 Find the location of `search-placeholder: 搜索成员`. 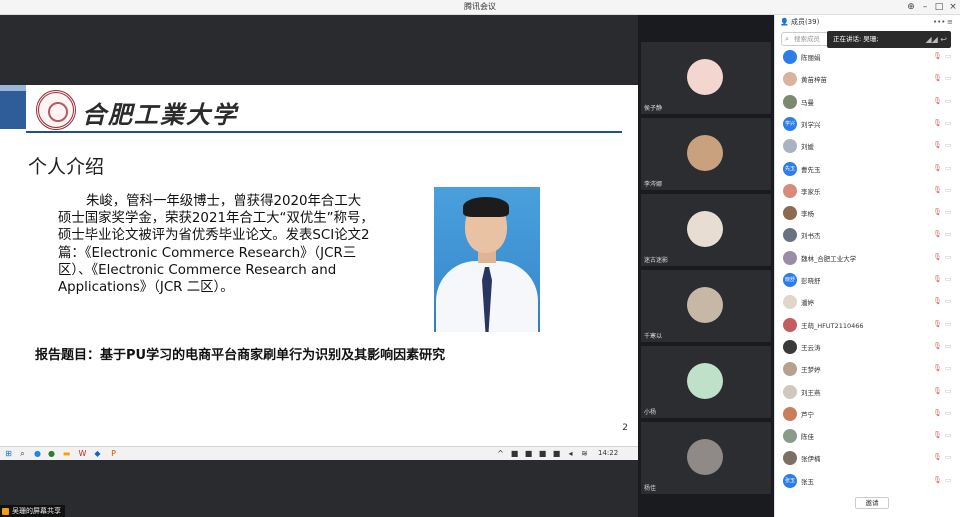

search-placeholder: 搜索成员 is located at coordinates (807, 39).